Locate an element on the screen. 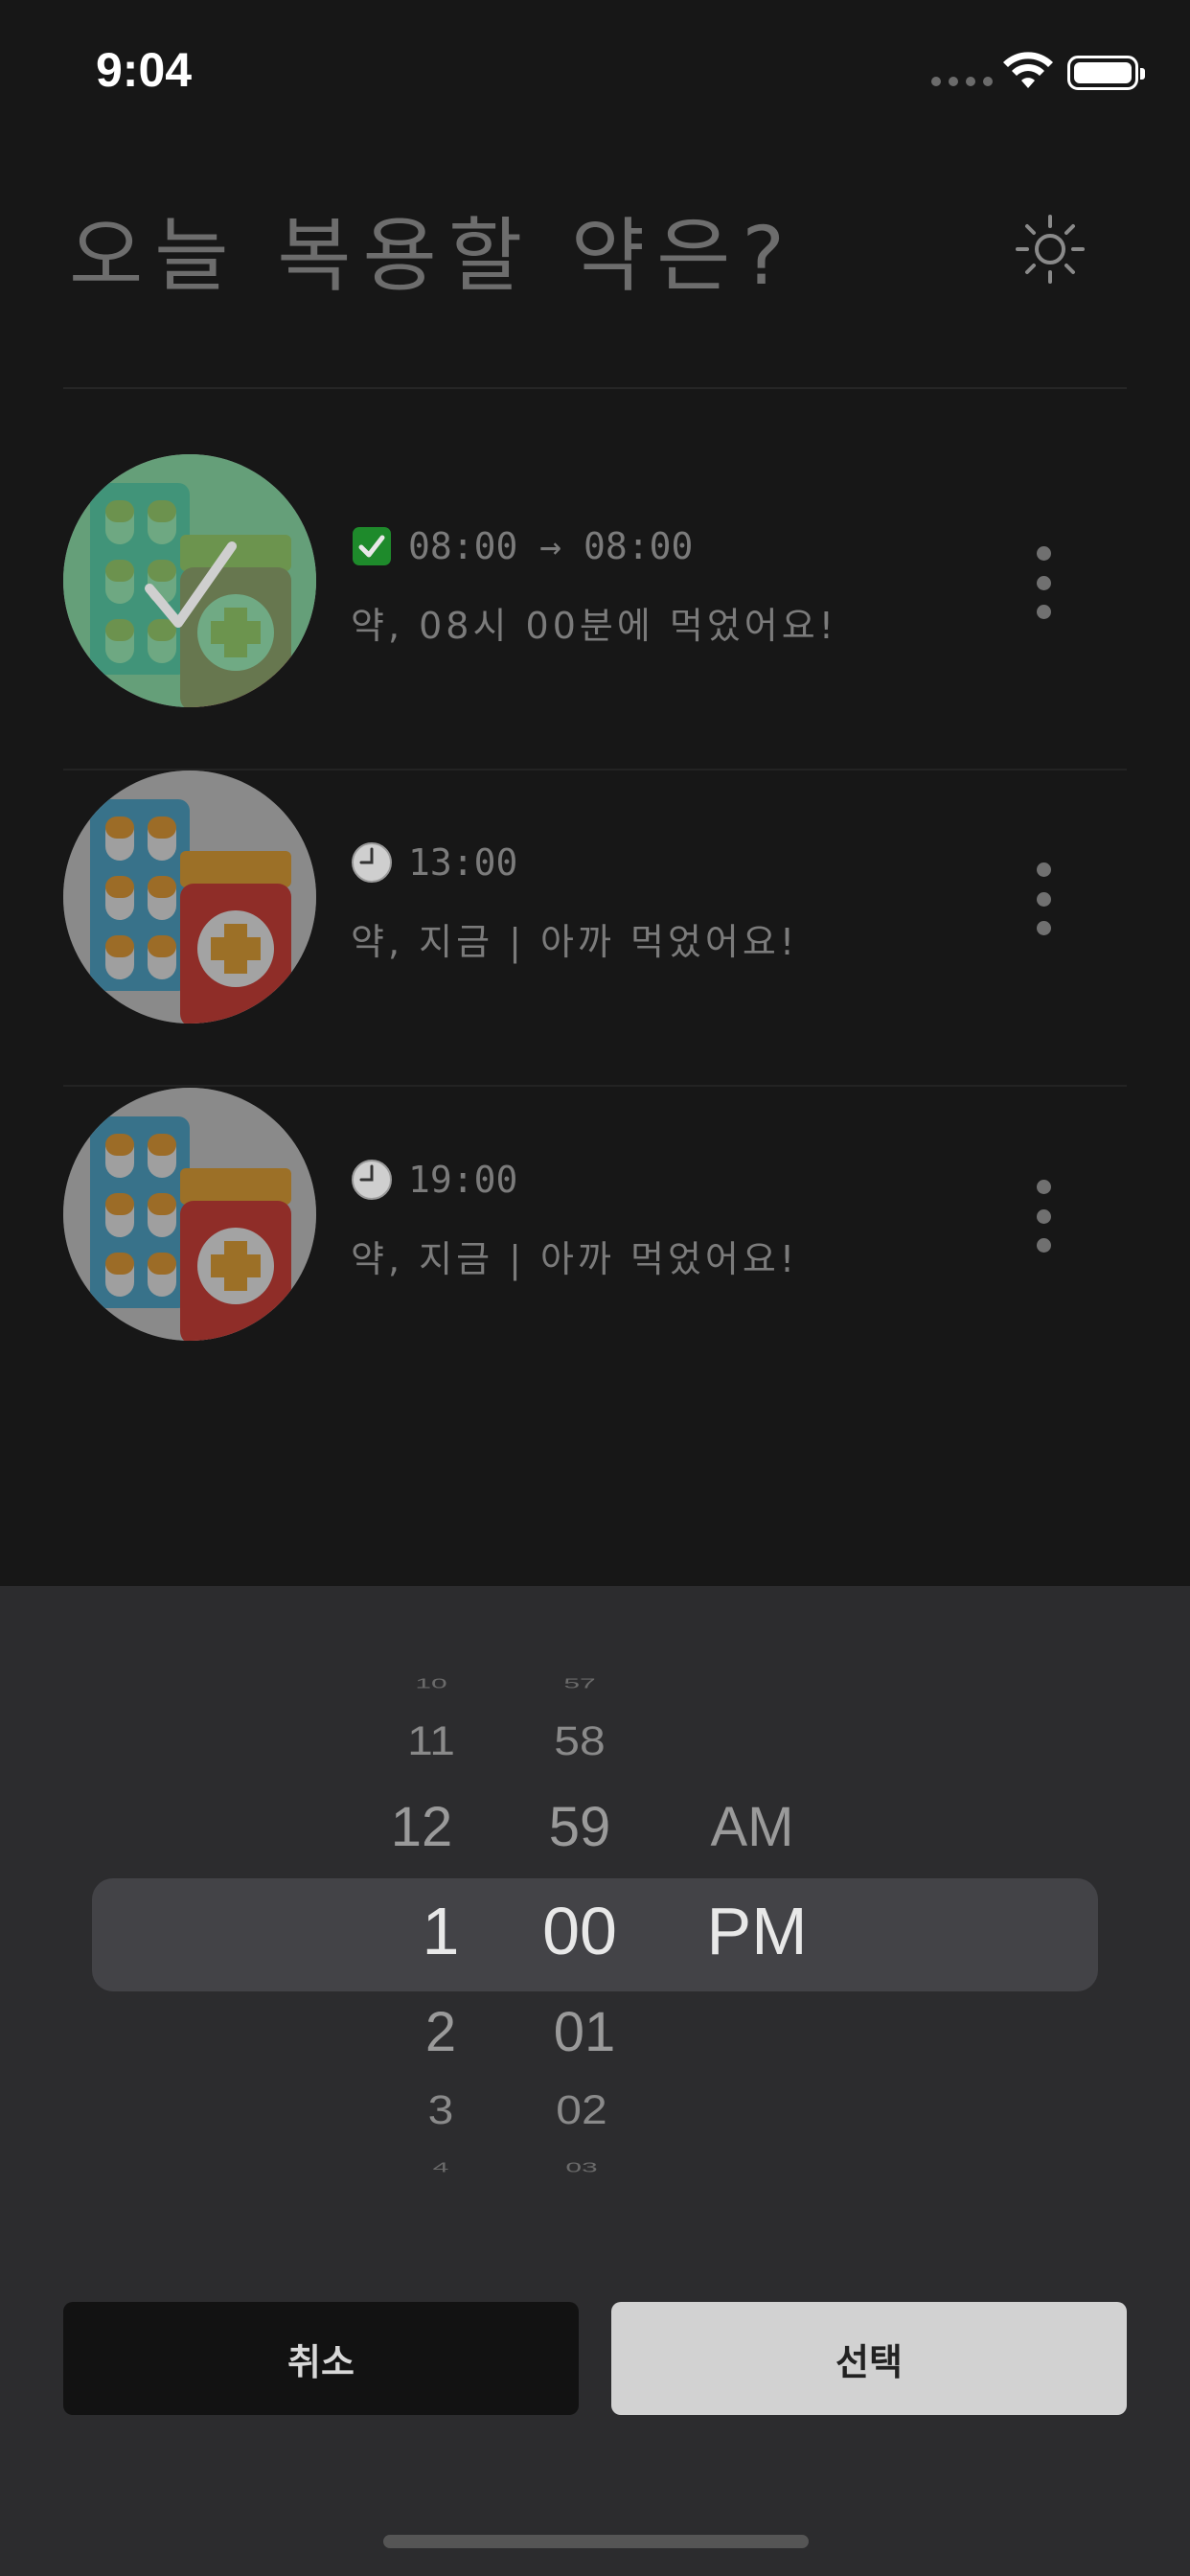  minute-option: 59 is located at coordinates (579, 1827).